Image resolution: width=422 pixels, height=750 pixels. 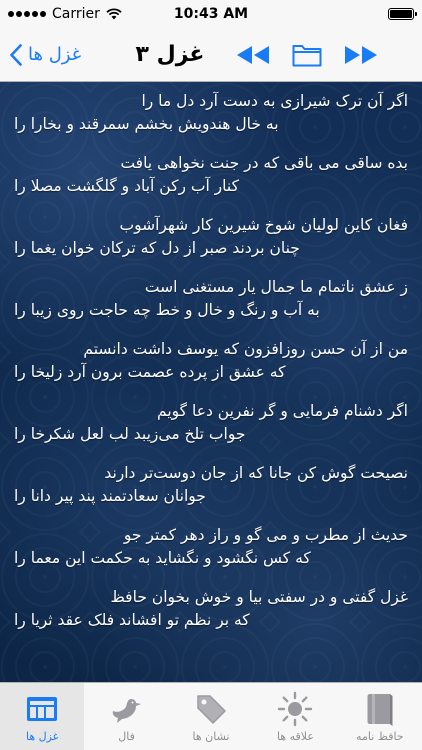 I want to click on verse-line-second: به خال هندویش بخشم سمرقند و بخارا را, so click(x=146, y=124).